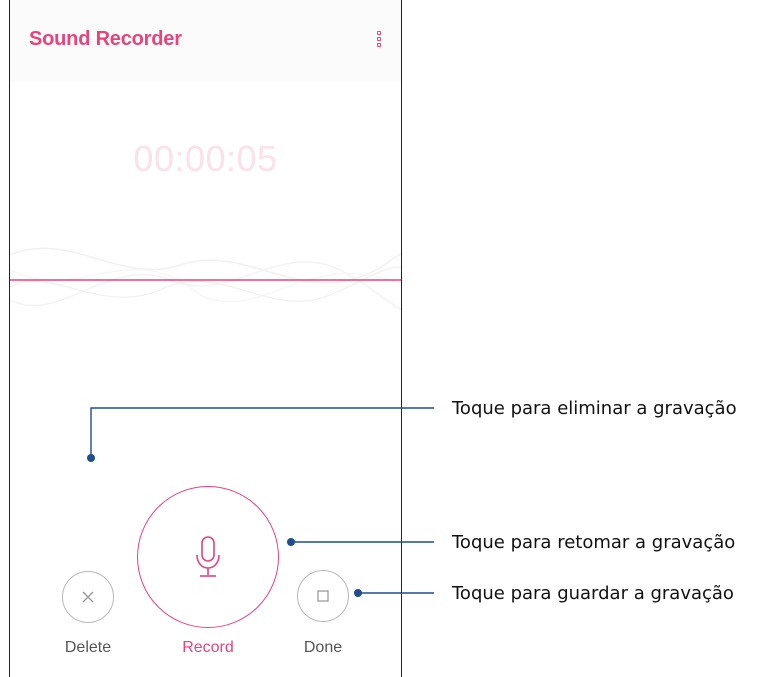 The image size is (763, 677). I want to click on record-label: Record, so click(208, 647).